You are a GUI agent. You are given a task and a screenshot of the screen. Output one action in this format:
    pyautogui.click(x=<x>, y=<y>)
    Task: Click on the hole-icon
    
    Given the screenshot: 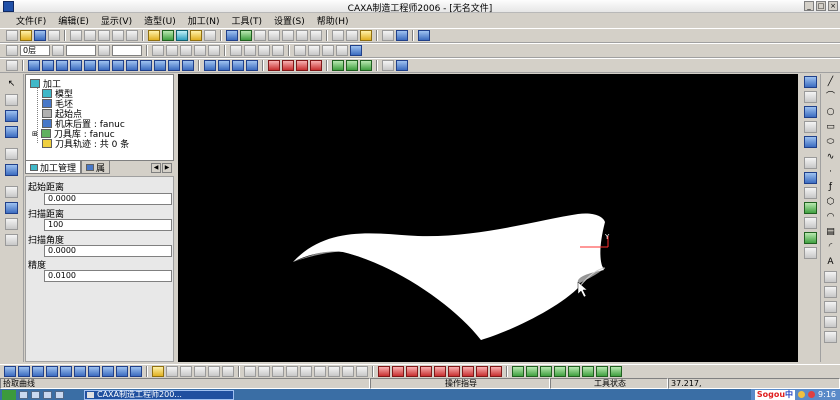 What is the action you would take?
    pyautogui.click(x=238, y=65)
    